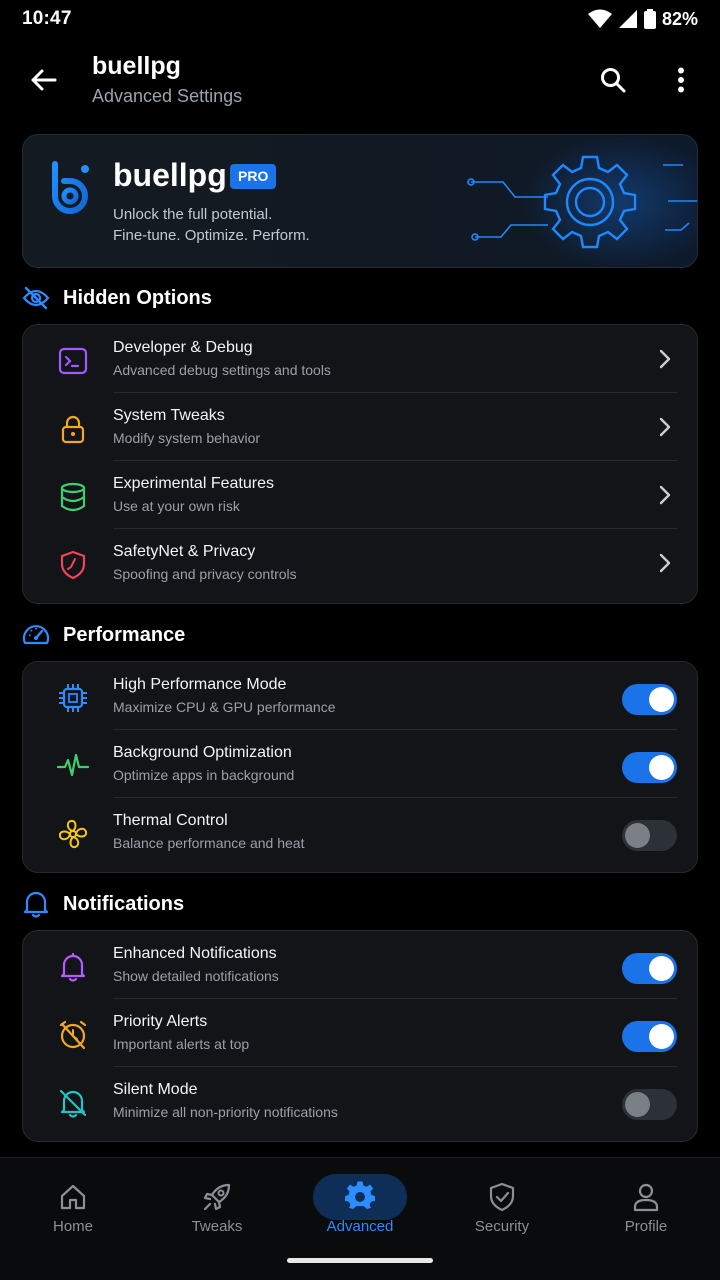 The width and height of the screenshot is (720, 1280). I want to click on section-title: Notifications, so click(124, 903).